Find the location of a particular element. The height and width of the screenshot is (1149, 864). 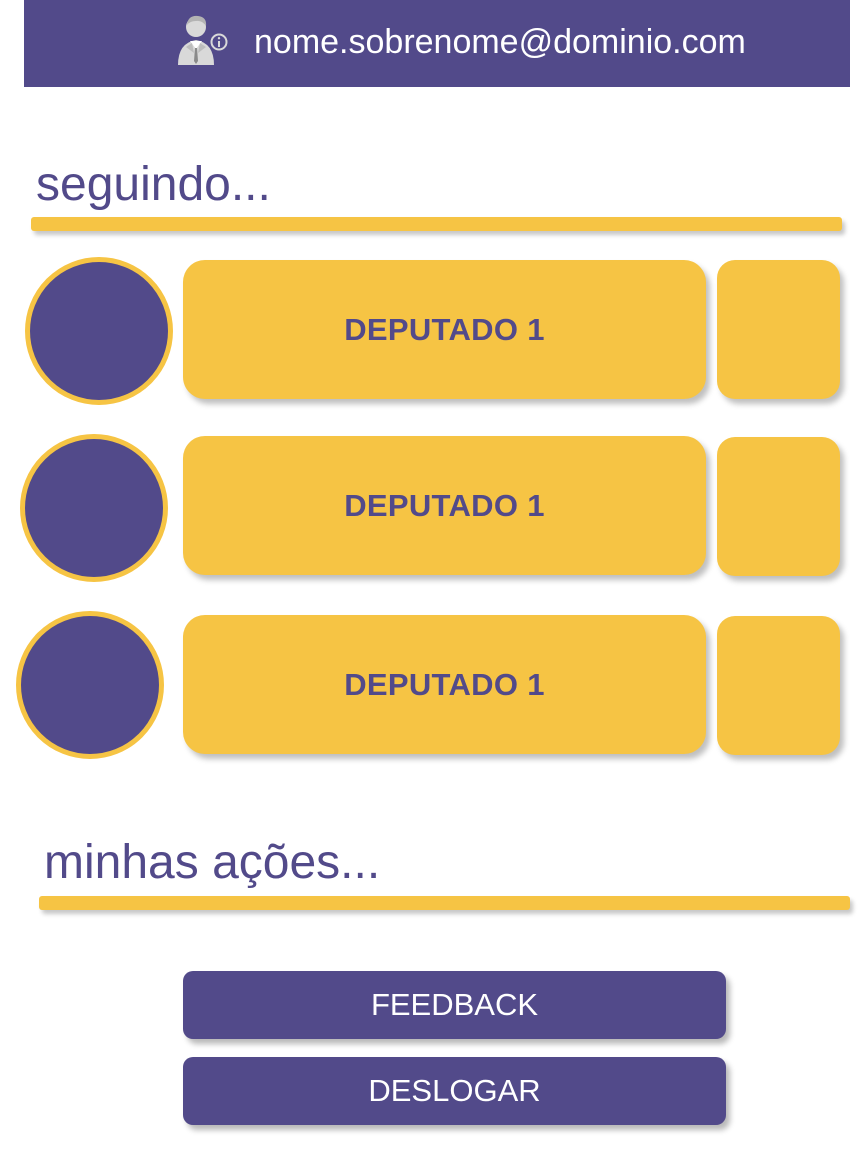

deputy-name-3: DEPUTADO 1 is located at coordinates (444, 684).